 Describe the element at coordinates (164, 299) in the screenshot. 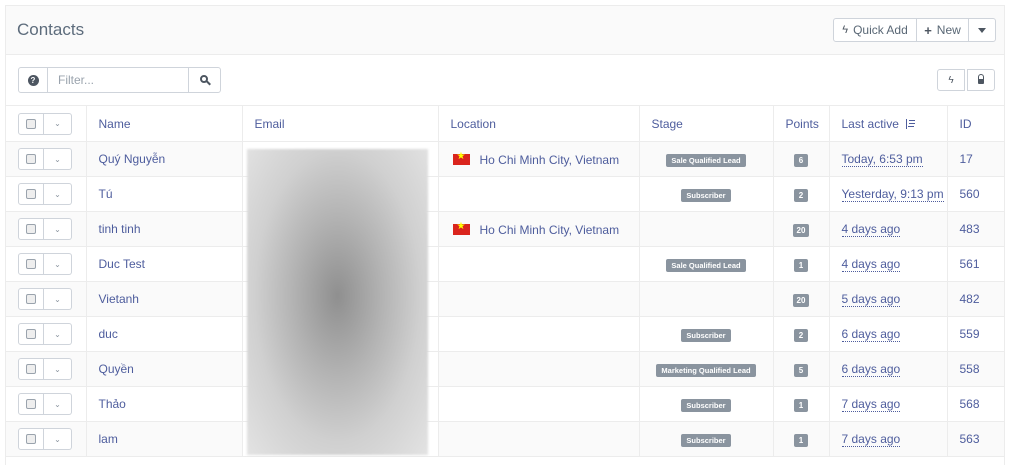

I see `contact-name-link: Vietanh` at that location.